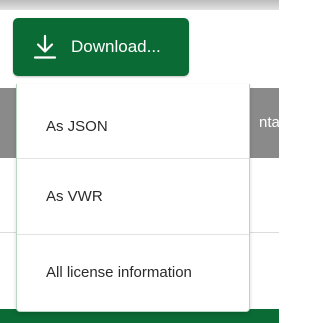 The image size is (320, 323). I want to click on table-header-label: ntair, so click(274, 122).